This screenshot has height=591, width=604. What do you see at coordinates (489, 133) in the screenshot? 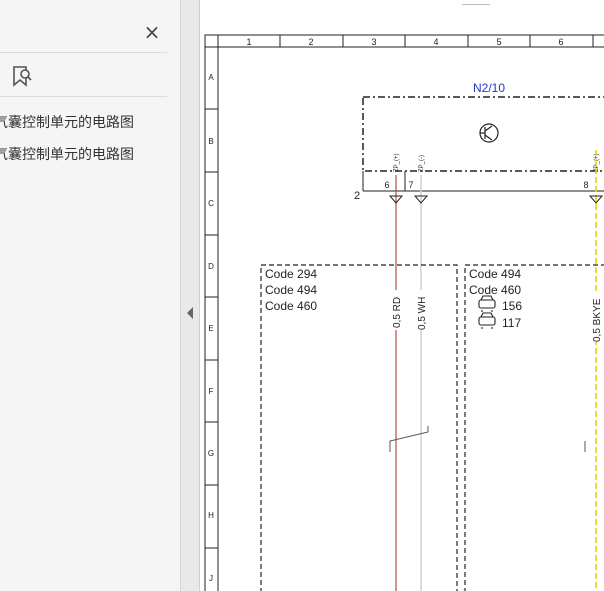
I see `transistor-icon` at bounding box center [489, 133].